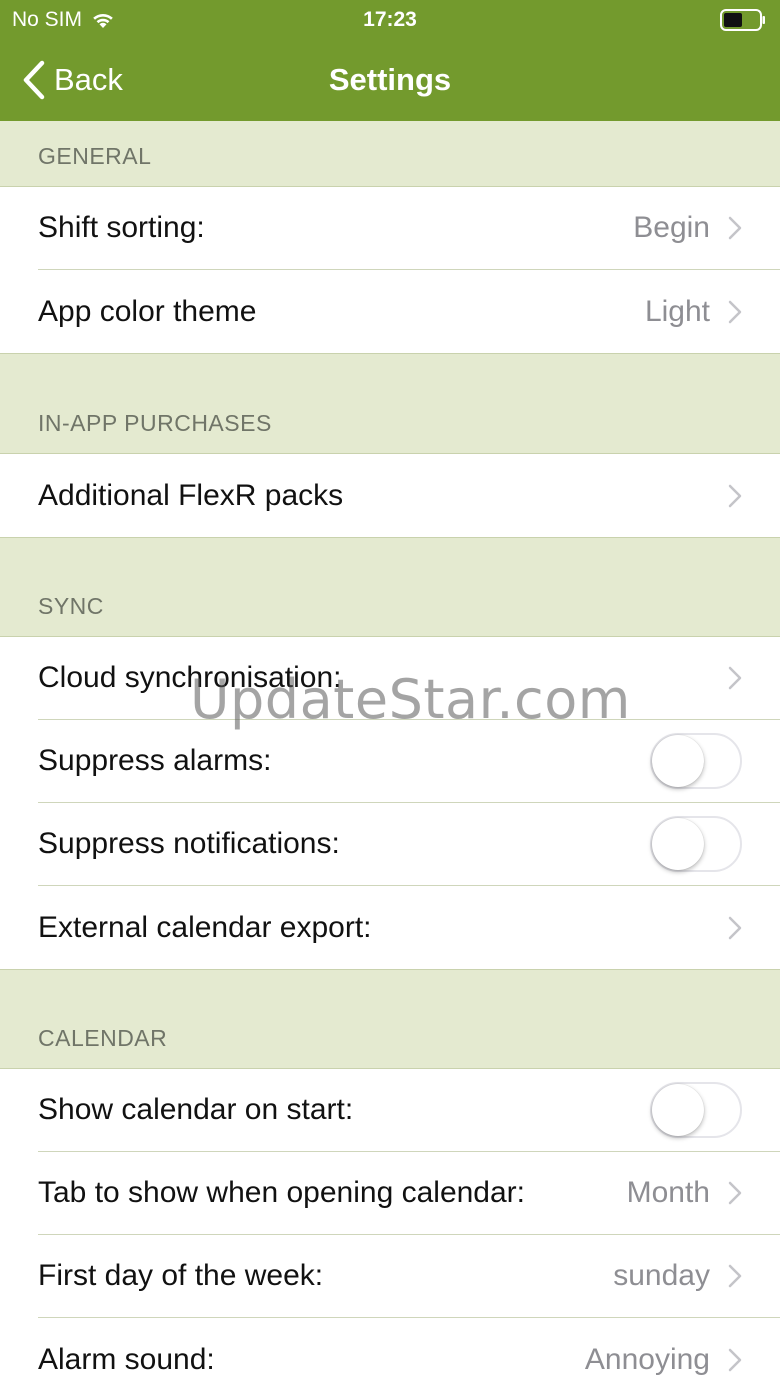 This screenshot has width=780, height=1387. Describe the element at coordinates (282, 1192) in the screenshot. I see `row-label: Tab to show when opening calendar:` at that location.